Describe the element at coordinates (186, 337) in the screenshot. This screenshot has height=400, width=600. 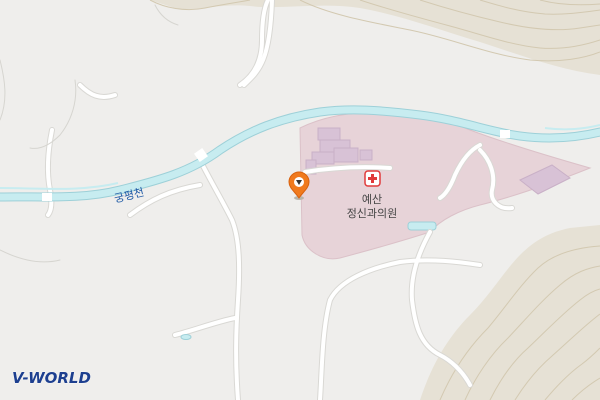
I see `small-pond` at that location.